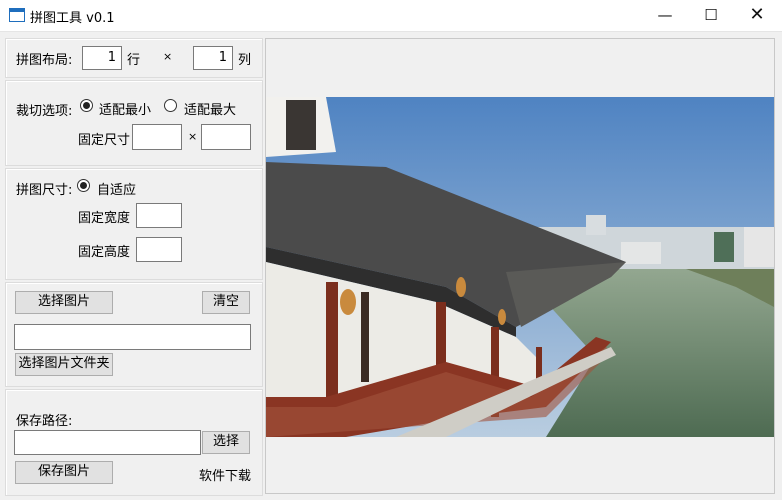  I want to click on save-group: 保存路径: 选择 保存图片 软件下载, so click(134, 442).